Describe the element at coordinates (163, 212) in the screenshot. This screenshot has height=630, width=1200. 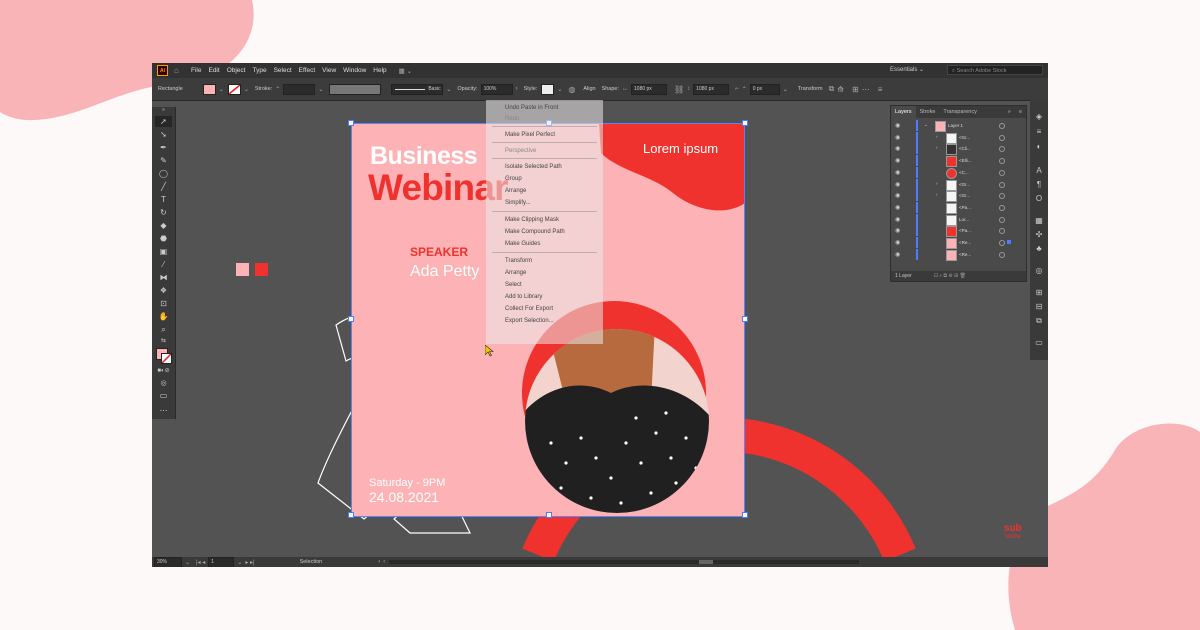
I see `rotate-tool-icon: ↻` at that location.